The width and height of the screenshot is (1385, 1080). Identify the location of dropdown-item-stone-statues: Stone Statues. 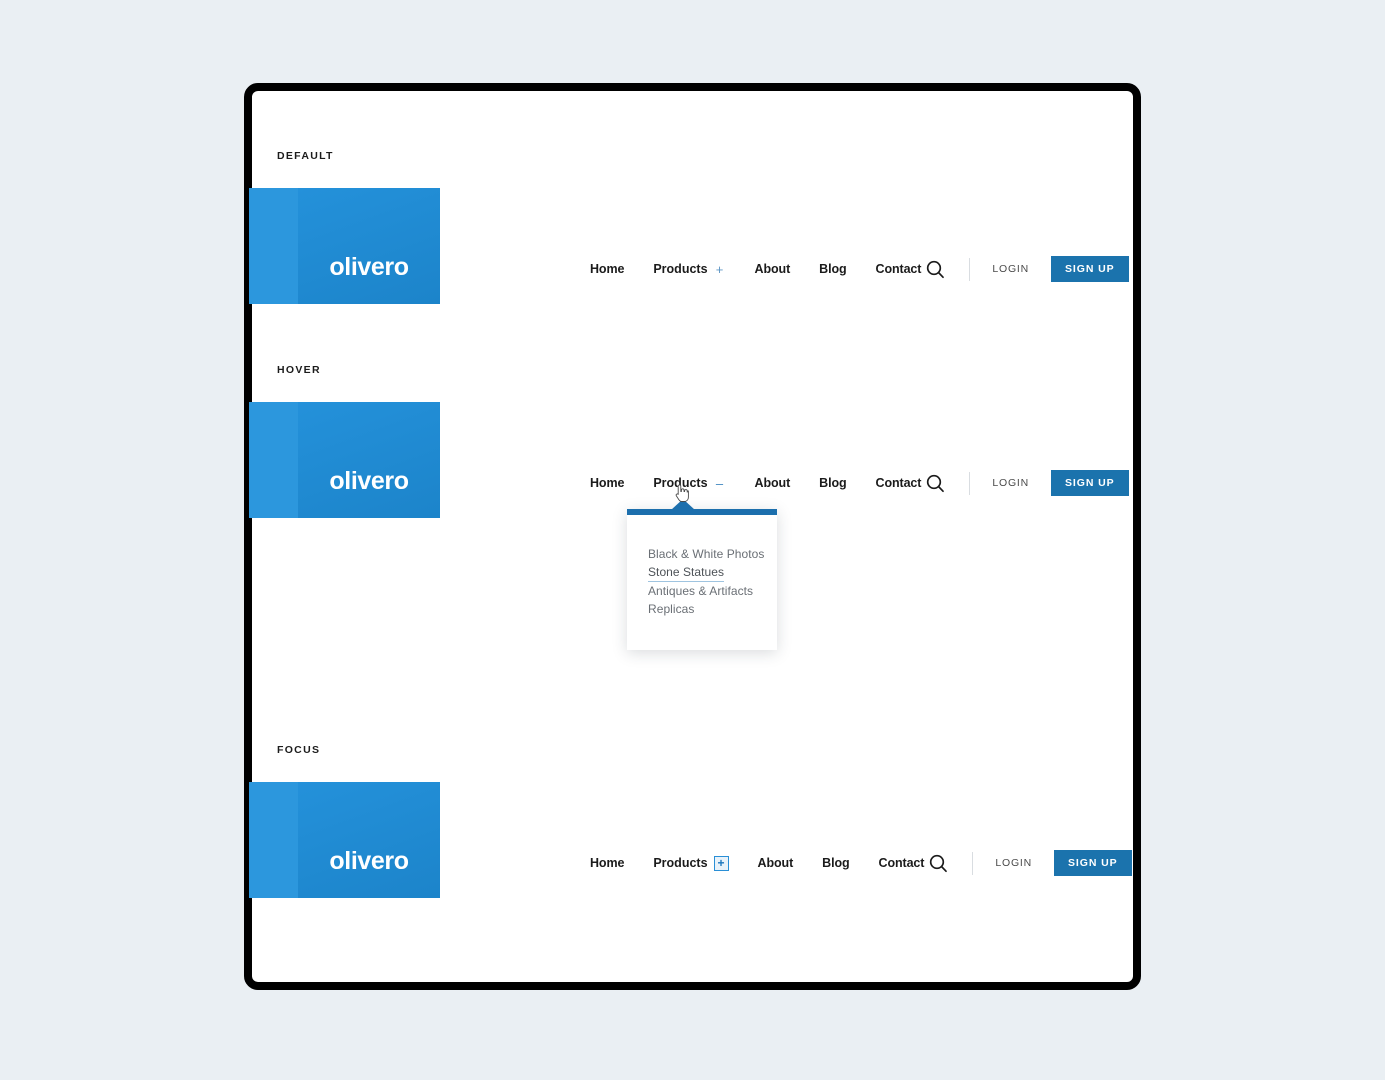
(686, 573).